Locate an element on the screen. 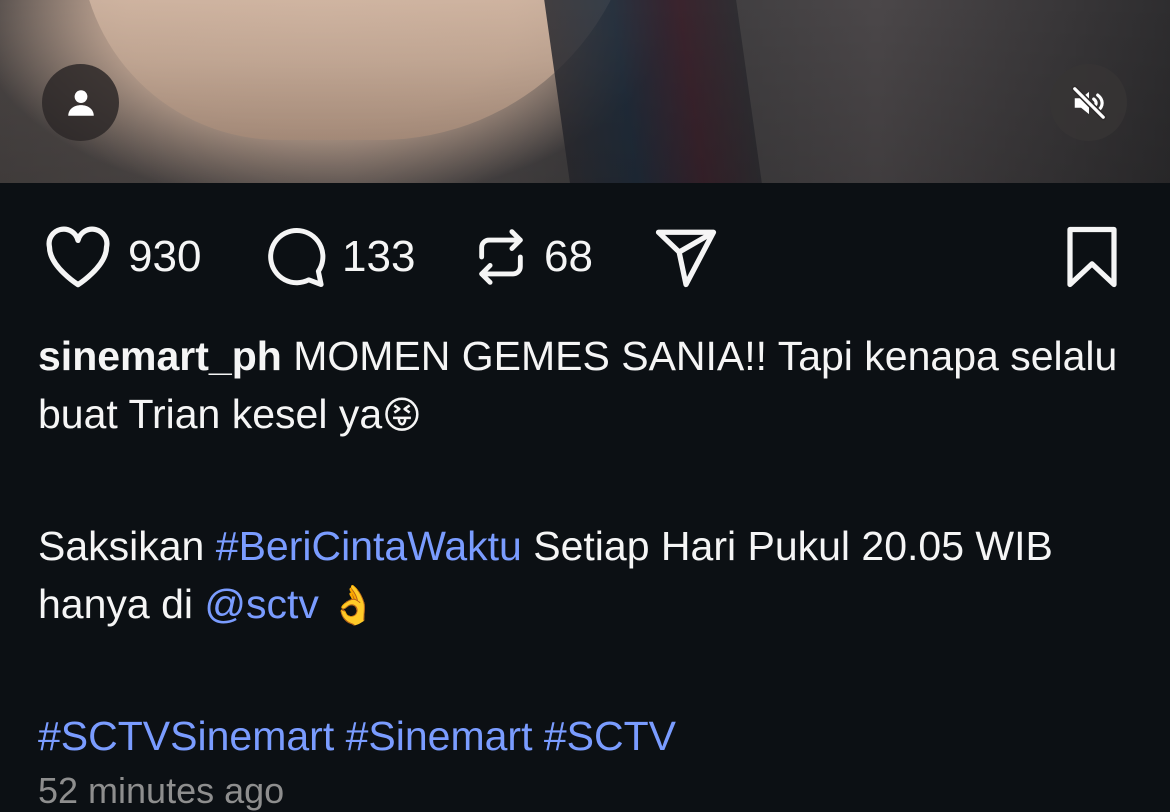 The height and width of the screenshot is (812, 1170). like-button: 930 is located at coordinates (121, 257).